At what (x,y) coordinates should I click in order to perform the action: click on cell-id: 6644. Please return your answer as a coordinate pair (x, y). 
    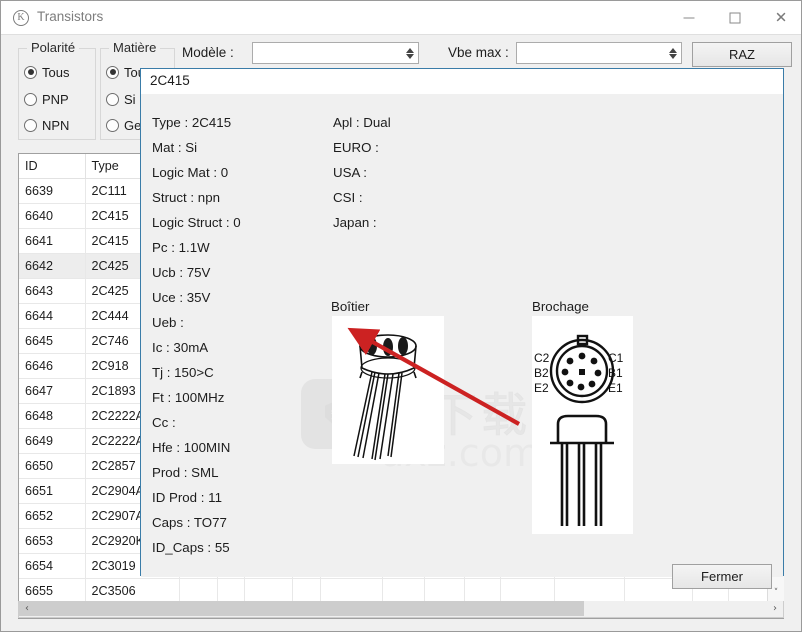
    Looking at the image, I should click on (52, 316).